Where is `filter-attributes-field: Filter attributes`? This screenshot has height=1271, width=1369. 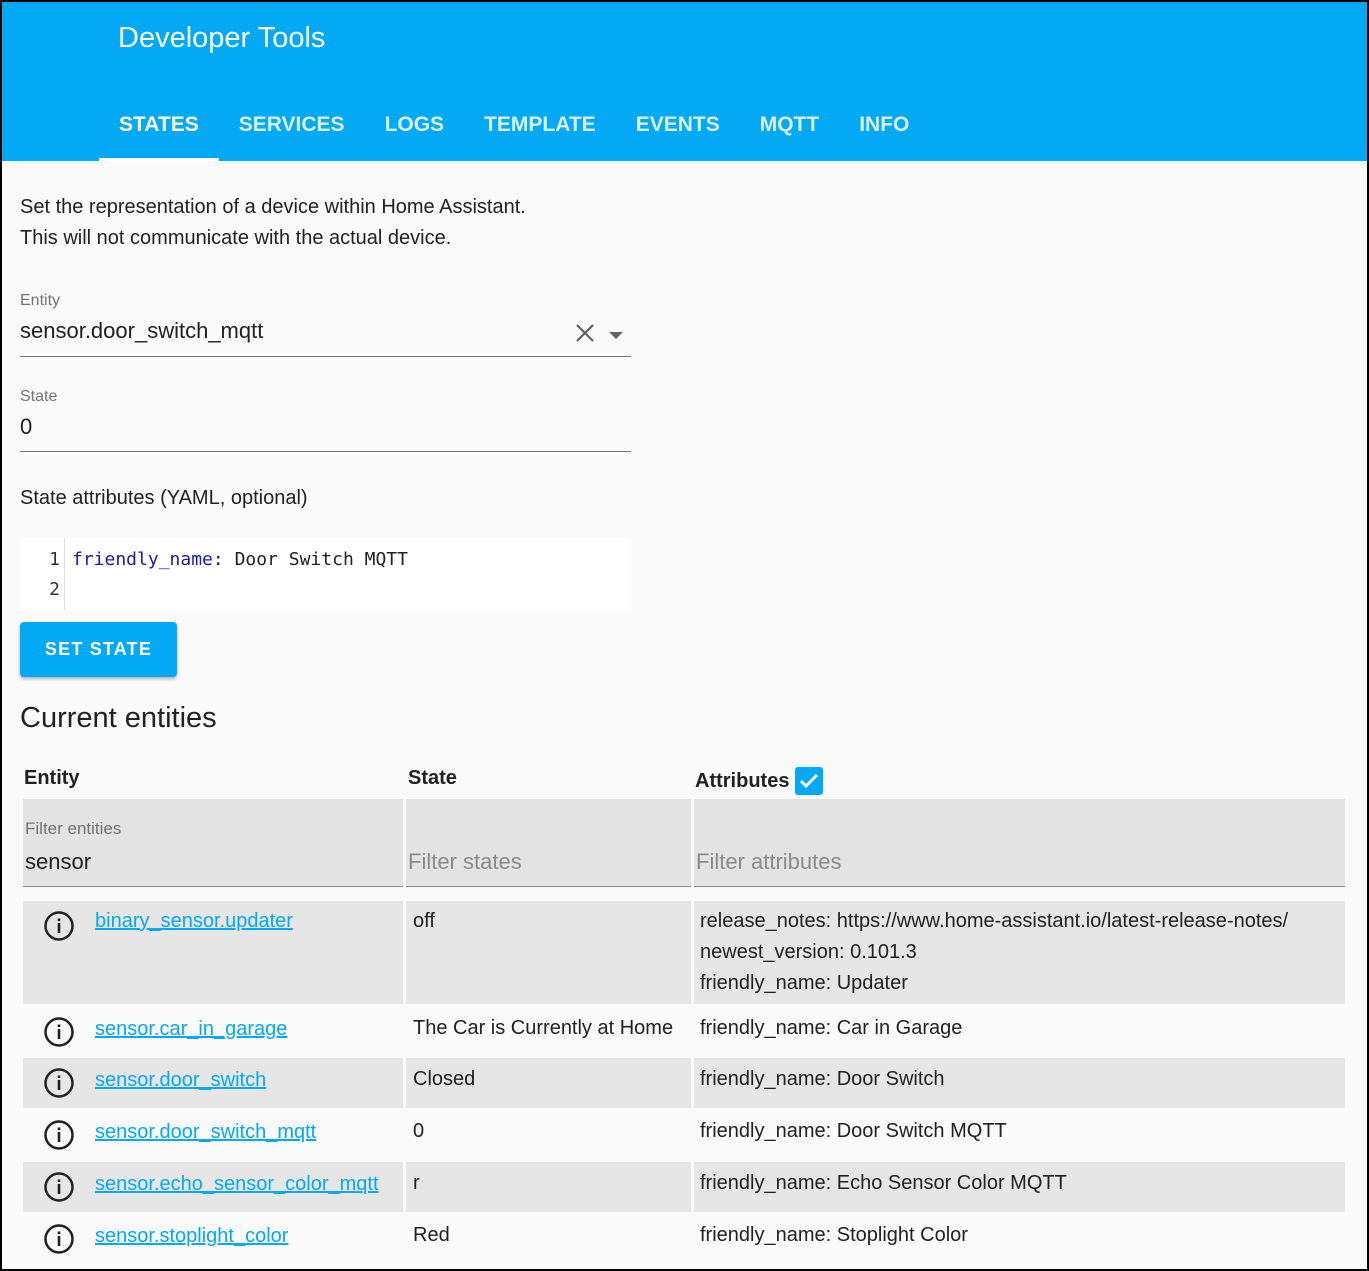 filter-attributes-field: Filter attributes is located at coordinates (1019, 843).